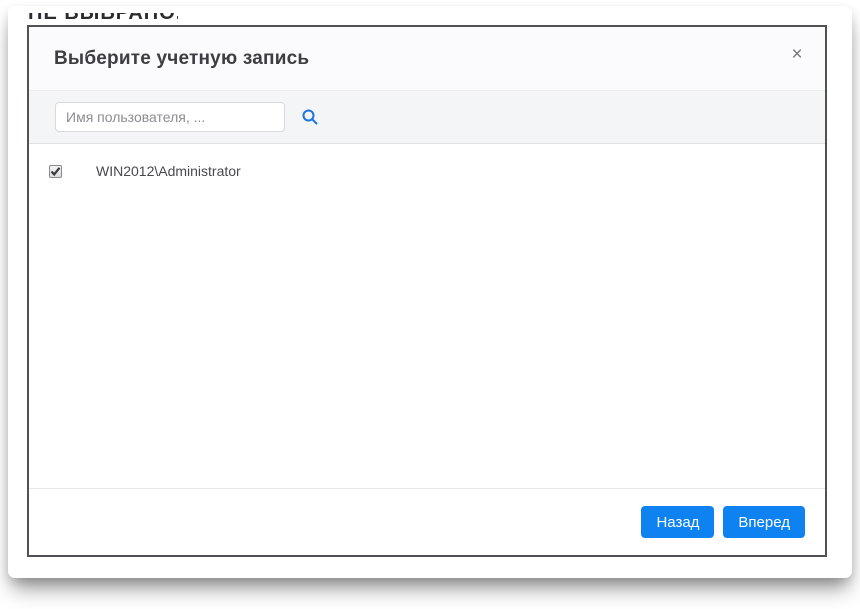 The width and height of the screenshot is (860, 609). What do you see at coordinates (427, 59) in the screenshot?
I see `dialog-header: Выберите учетную запись ×` at bounding box center [427, 59].